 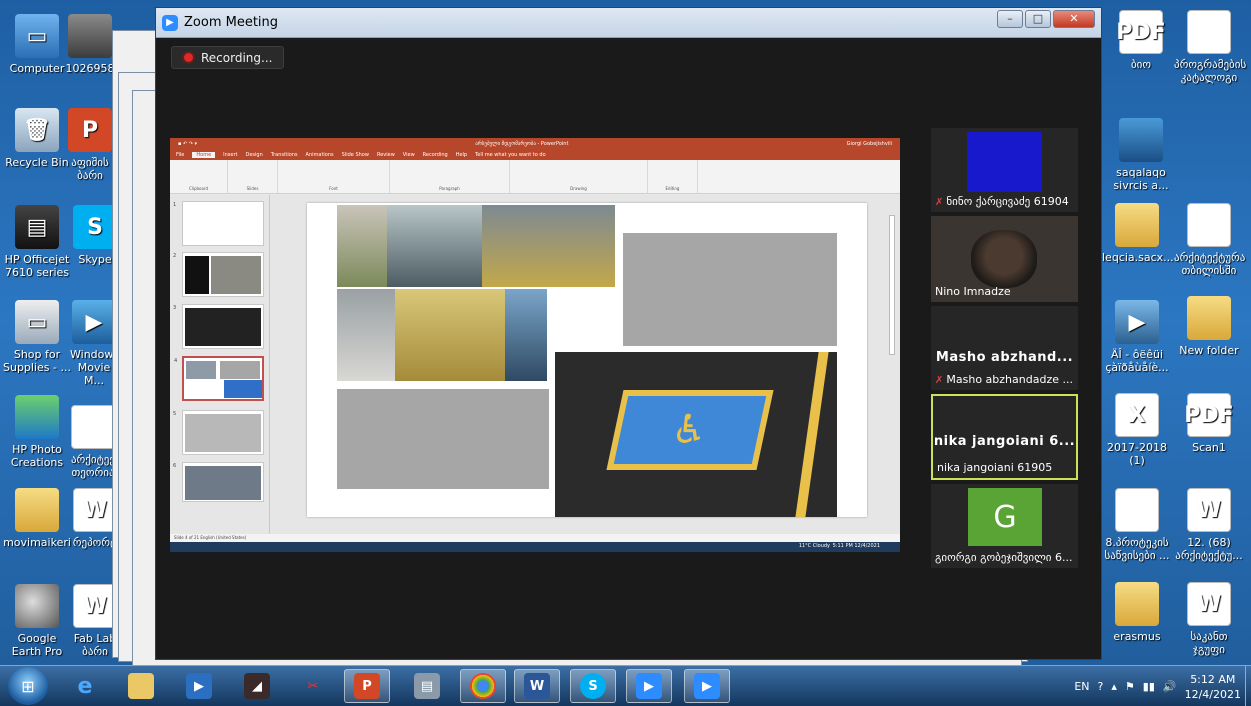 I want to click on taskbar-paint: ✂, so click(x=313, y=686).